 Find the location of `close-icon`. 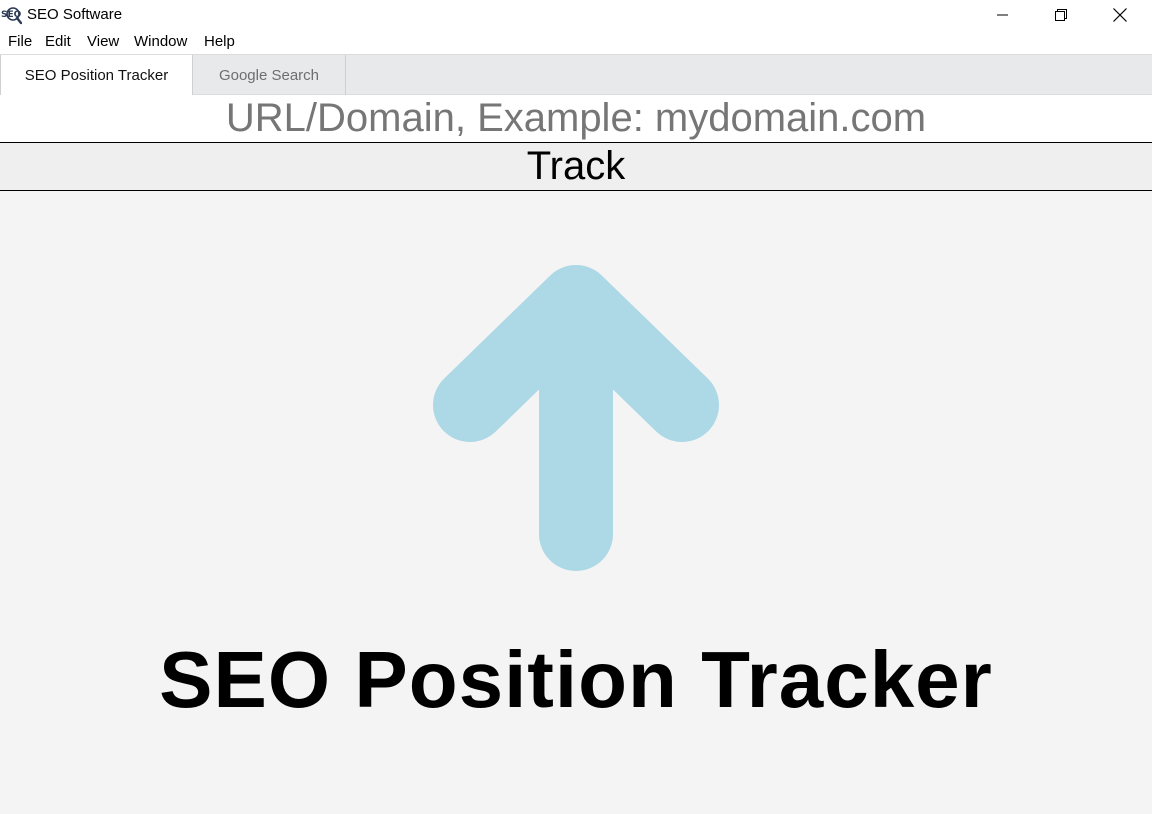

close-icon is located at coordinates (1120, 15).